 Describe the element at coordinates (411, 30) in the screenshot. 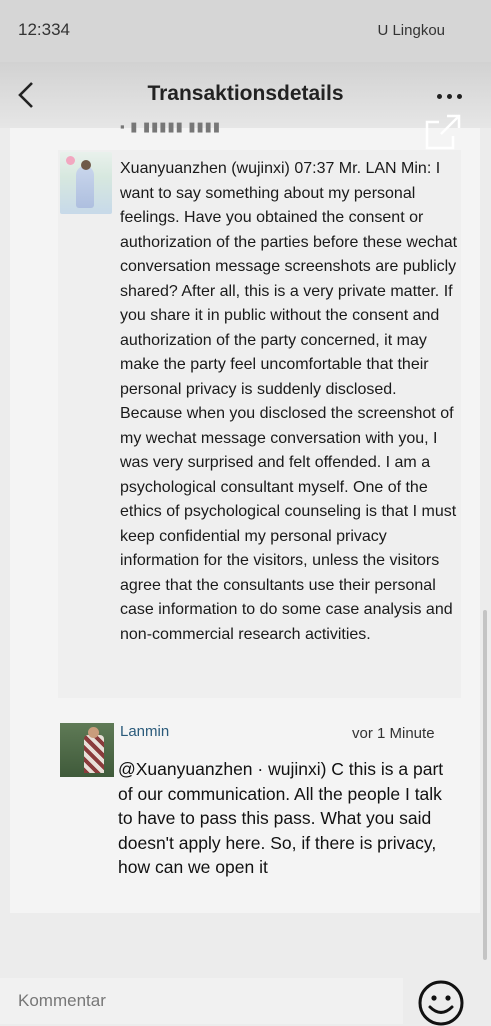

I see `status-carrier: U Lingkou` at that location.